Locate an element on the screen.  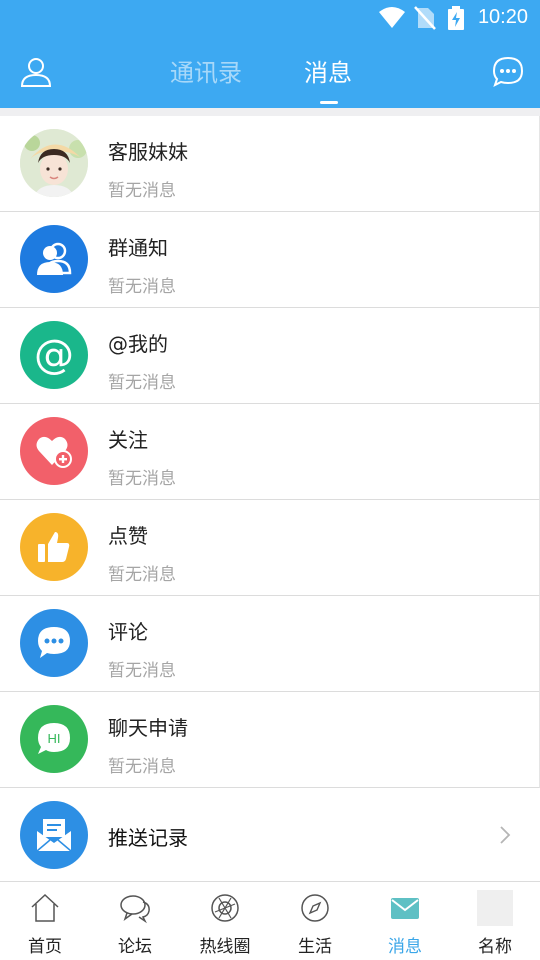
list-item-mentions: @ @我的 暂无消息 is located at coordinates (270, 356).